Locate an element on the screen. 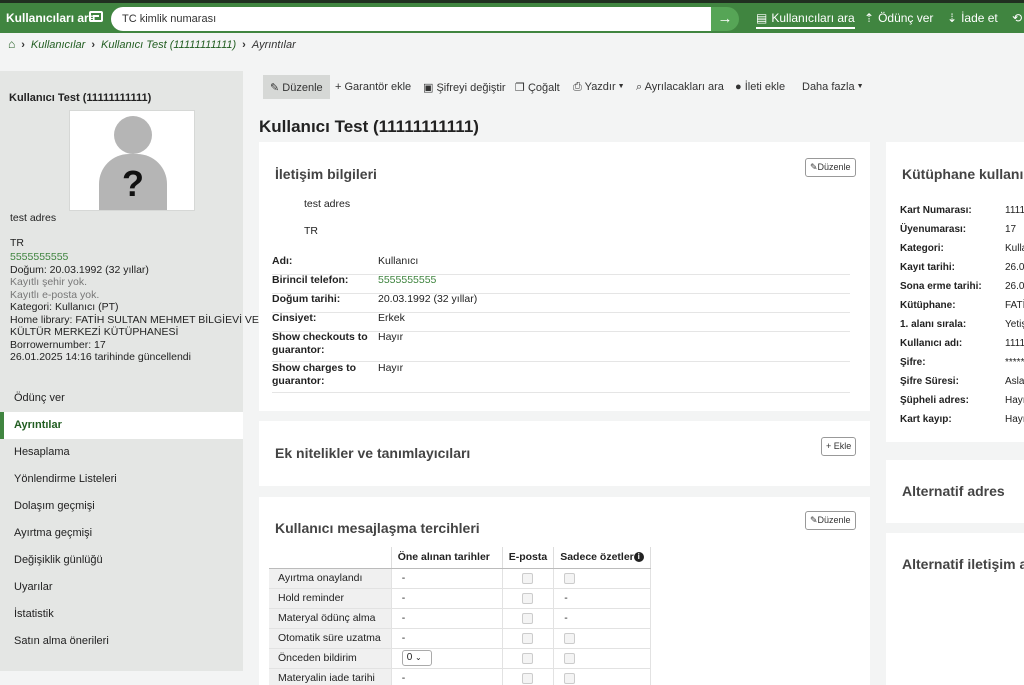  library-row: Kütüphane:FATİH SULTAN MEHMET is located at coordinates (962, 305).